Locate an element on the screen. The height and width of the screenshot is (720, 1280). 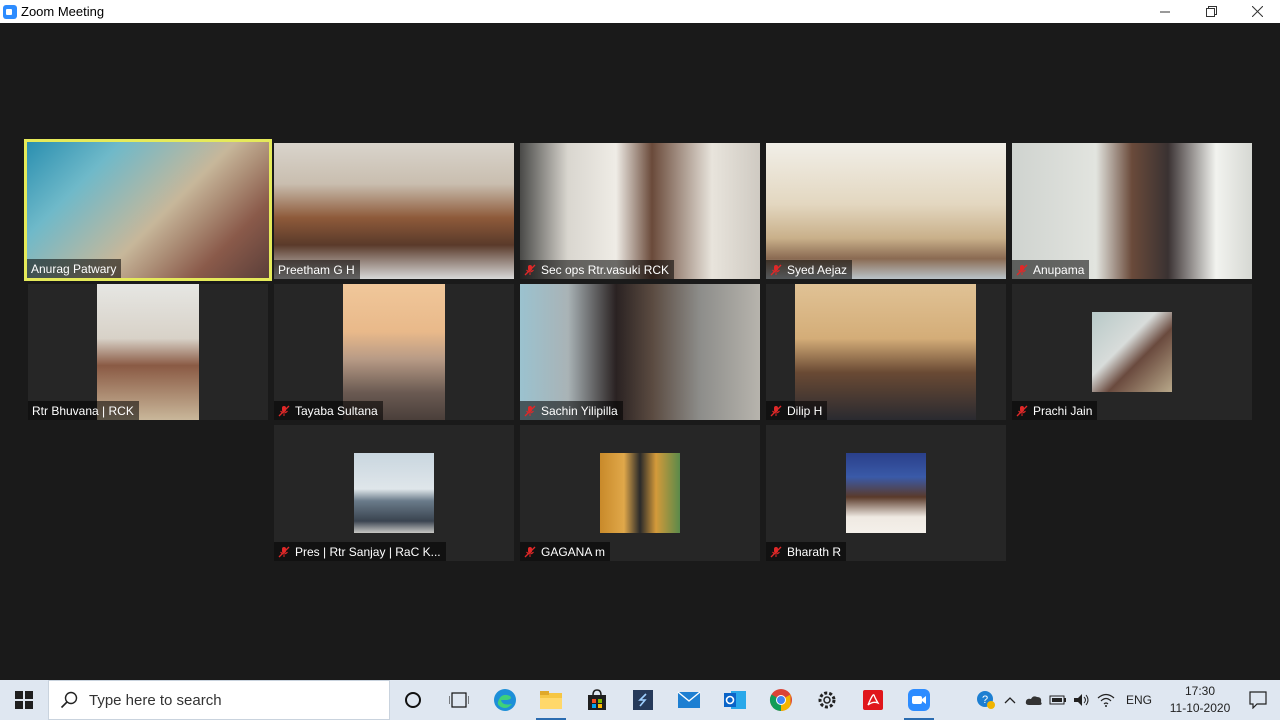
cortana-button is located at coordinates (413, 700).